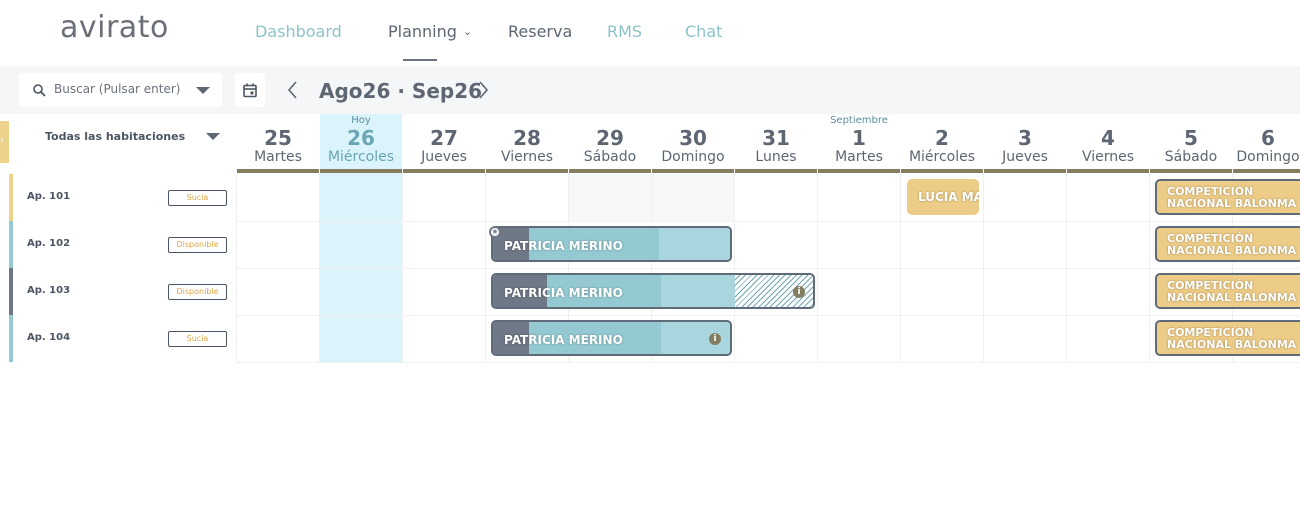 This screenshot has height=529, width=1300. I want to click on room-row-103: Ap. 103 Disponible, so click(118, 291).